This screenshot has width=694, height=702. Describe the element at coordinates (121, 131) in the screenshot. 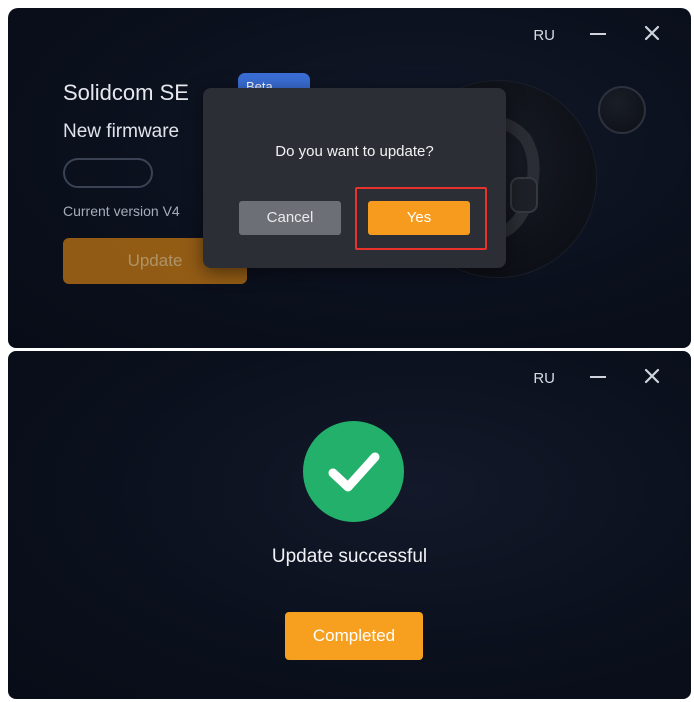

I see `new-firmware-label: New firmware` at that location.